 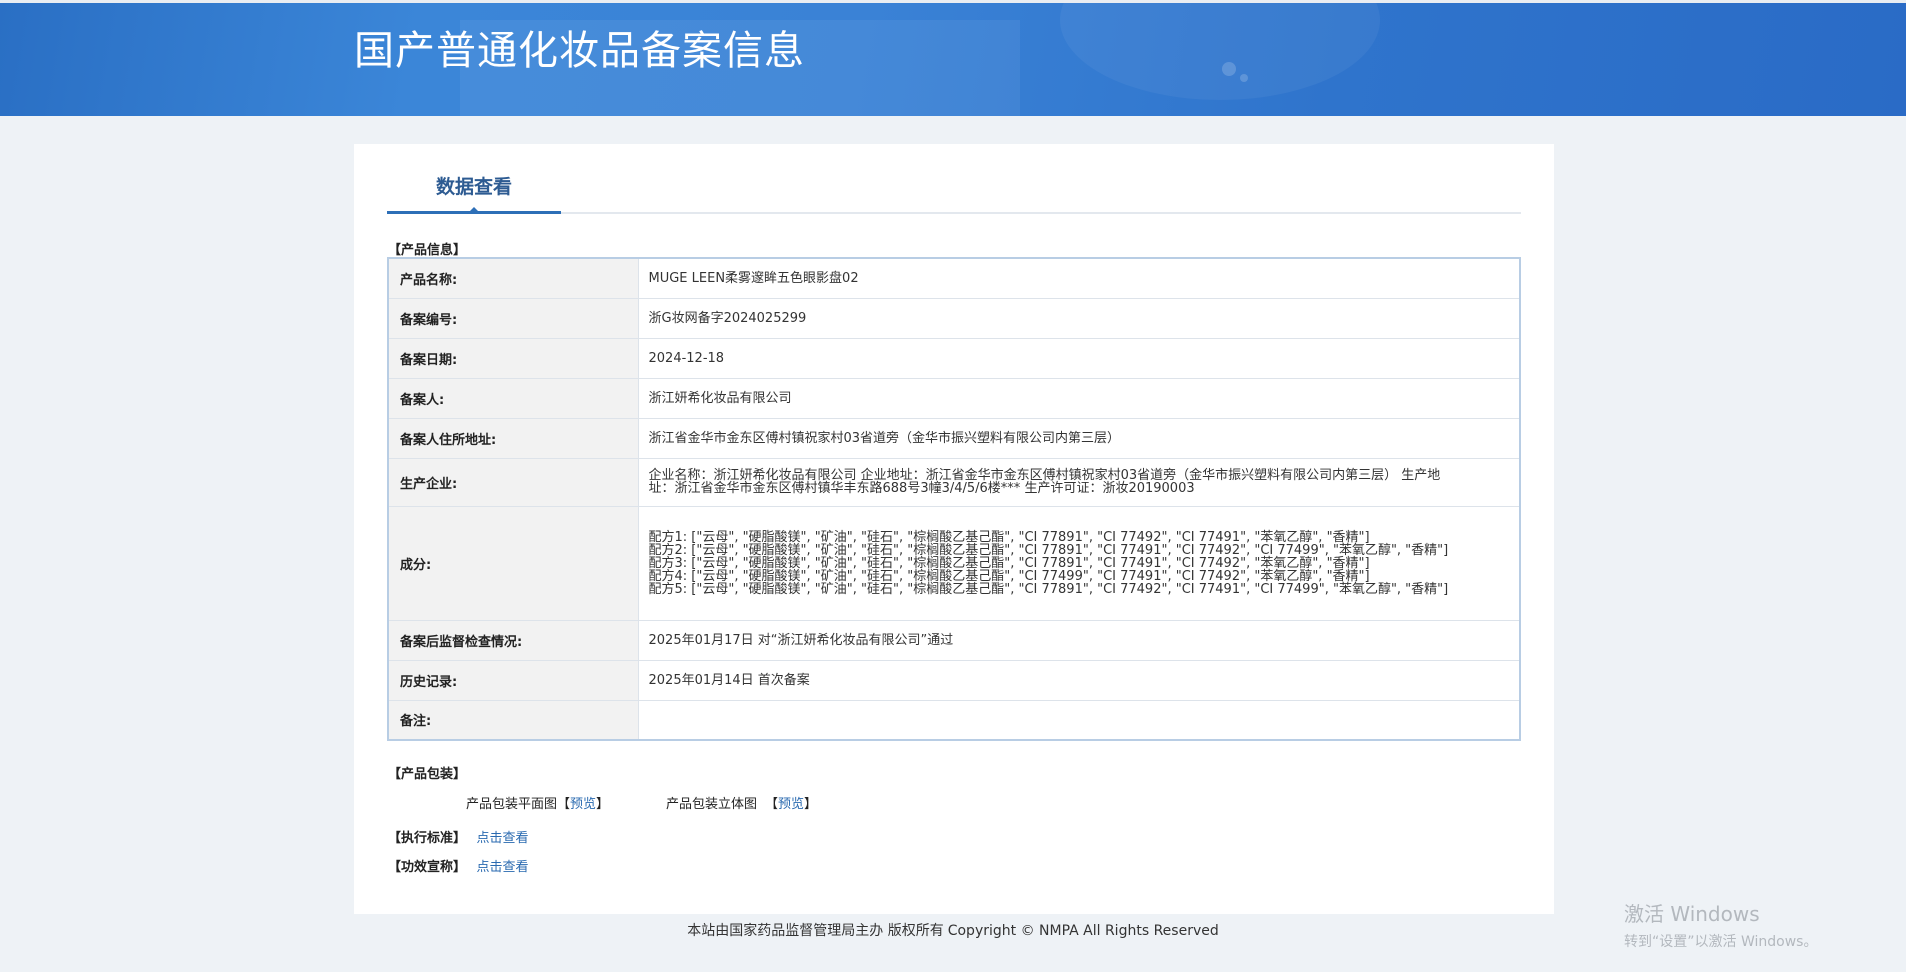 I want to click on page-title: 国产普通化妆品备案信息, so click(x=579, y=51).